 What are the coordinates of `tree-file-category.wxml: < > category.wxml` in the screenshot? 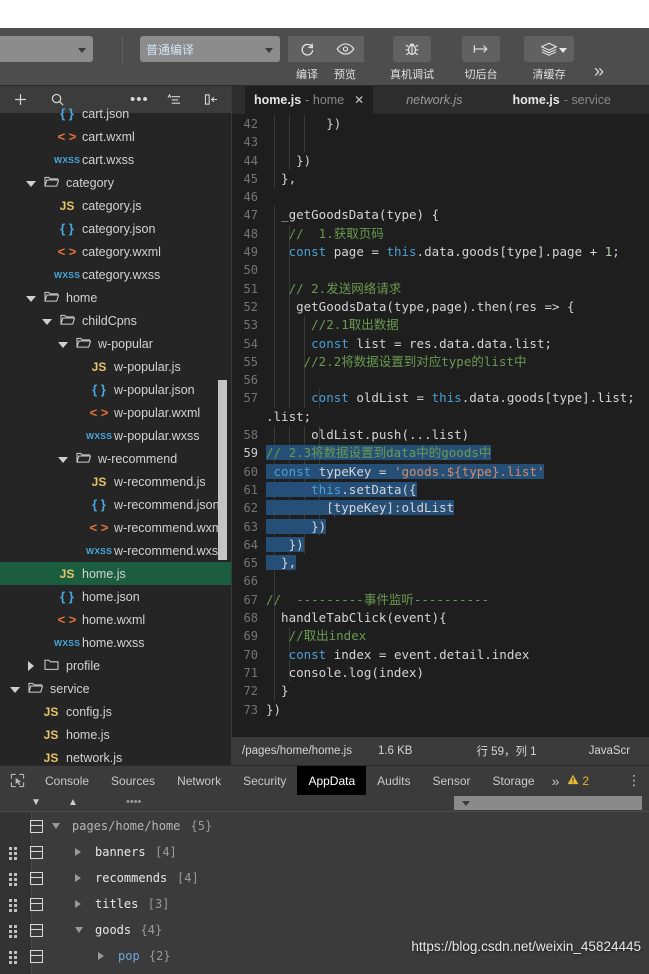 It's located at (116, 251).